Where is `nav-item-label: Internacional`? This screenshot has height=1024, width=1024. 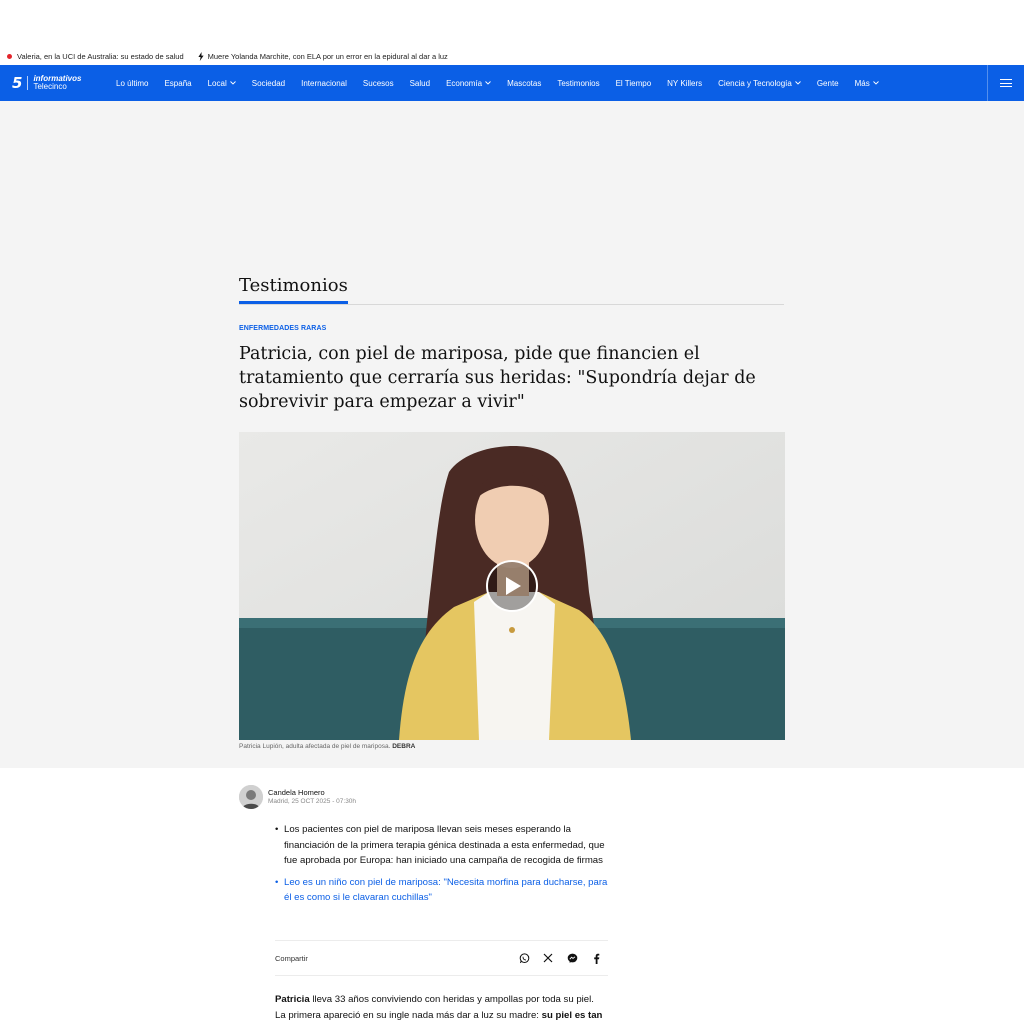
nav-item-label: Internacional is located at coordinates (324, 83).